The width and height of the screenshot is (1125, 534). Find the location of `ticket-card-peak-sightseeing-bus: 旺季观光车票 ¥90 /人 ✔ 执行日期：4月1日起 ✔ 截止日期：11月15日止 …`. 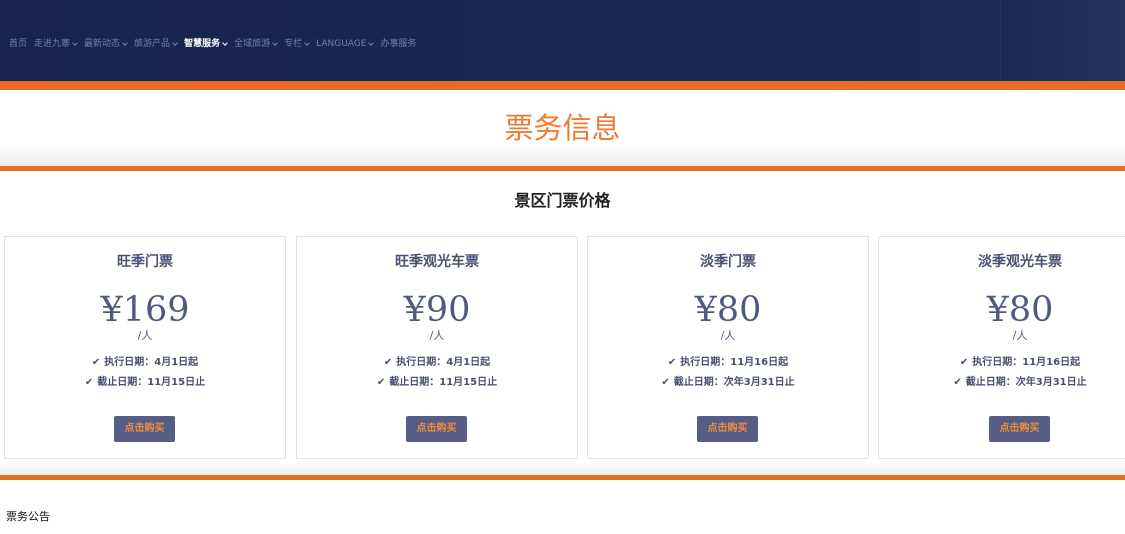

ticket-card-peak-sightseeing-bus: 旺季观光车票 ¥90 /人 ✔ 执行日期：4月1日起 ✔ 截止日期：11月15日止 … is located at coordinates (437, 347).